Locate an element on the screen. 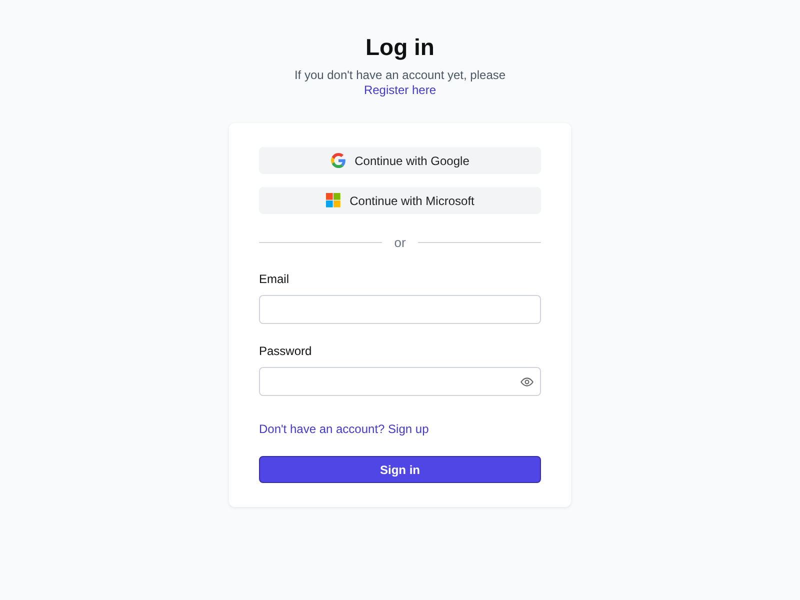 This screenshot has width=800, height=600. password-field is located at coordinates (400, 381).